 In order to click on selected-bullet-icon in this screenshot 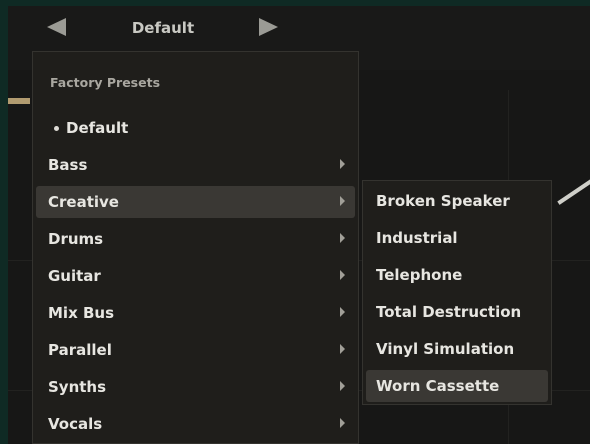, I will do `click(56, 128)`.